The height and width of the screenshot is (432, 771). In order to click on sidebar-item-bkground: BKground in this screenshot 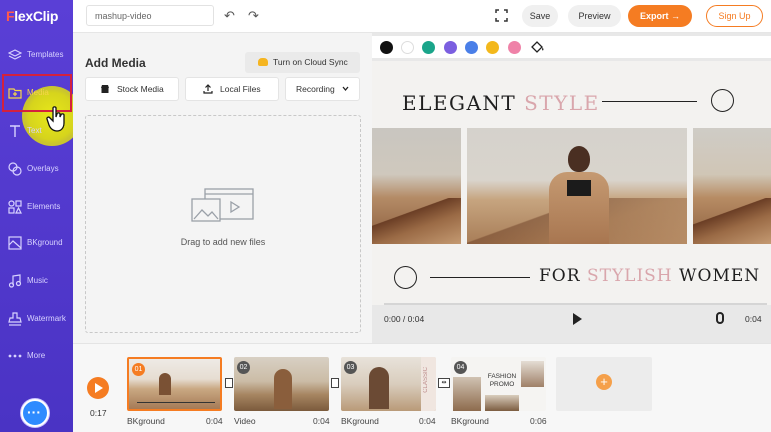, I will do `click(36, 244)`.